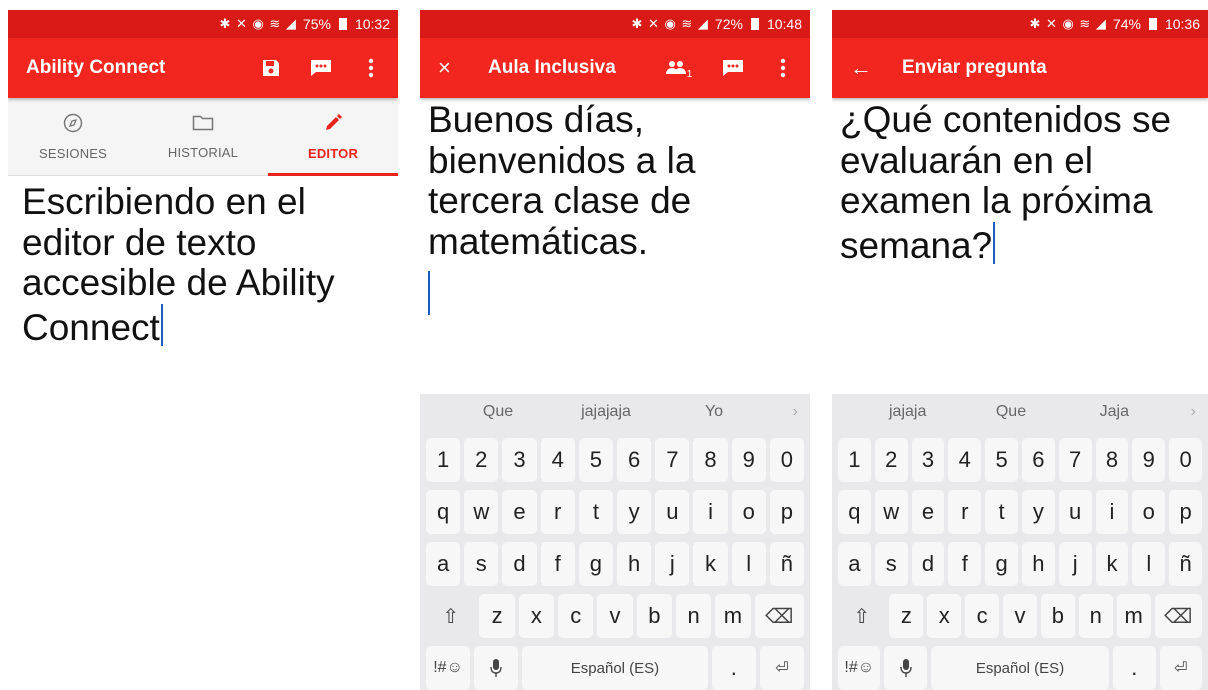 The image size is (1208, 690). What do you see at coordinates (519, 512) in the screenshot?
I see `key: e` at bounding box center [519, 512].